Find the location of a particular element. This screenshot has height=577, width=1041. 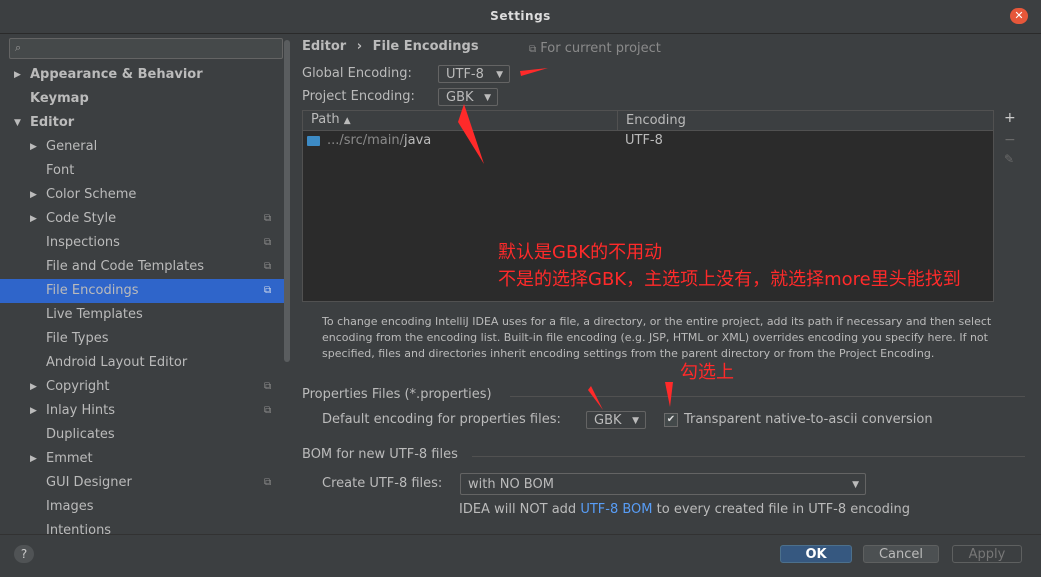

annotation-line1: 默认是GBK的不用动 is located at coordinates (580, 252).